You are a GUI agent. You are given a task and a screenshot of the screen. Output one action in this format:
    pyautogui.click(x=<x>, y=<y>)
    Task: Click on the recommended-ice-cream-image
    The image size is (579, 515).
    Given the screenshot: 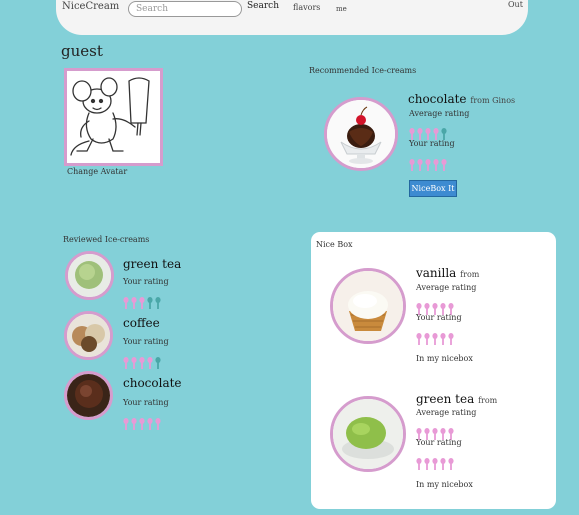 What is the action you would take?
    pyautogui.click(x=361, y=134)
    